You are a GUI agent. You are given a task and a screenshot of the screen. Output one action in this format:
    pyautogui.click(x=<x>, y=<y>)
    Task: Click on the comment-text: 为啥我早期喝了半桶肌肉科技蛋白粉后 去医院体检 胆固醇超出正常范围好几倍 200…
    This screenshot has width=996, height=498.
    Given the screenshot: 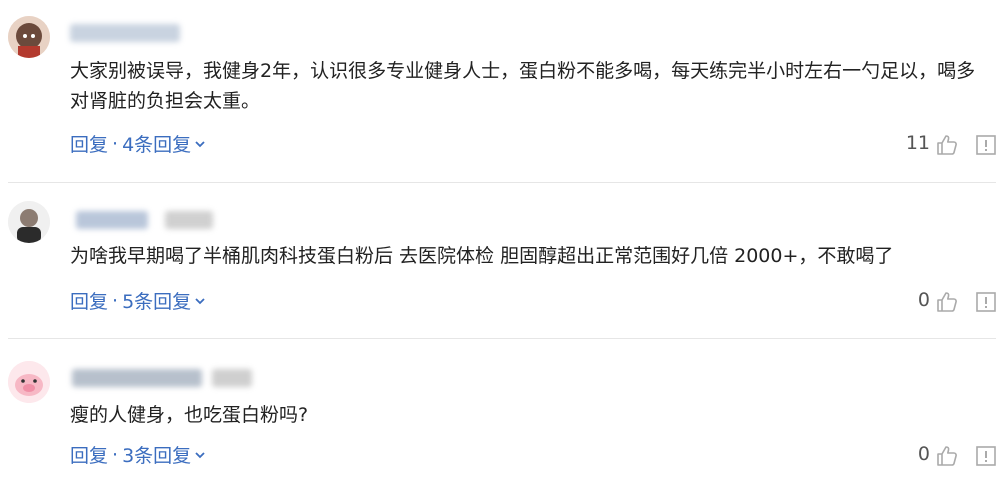 What is the action you would take?
    pyautogui.click(x=482, y=256)
    